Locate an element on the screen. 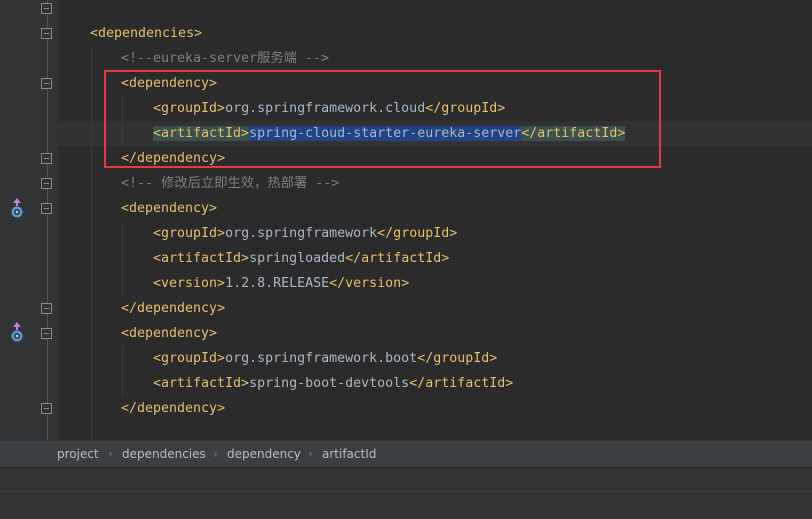 This screenshot has height=519, width=812. code-line: <!--eureka-server服务端 --> is located at coordinates (225, 58).